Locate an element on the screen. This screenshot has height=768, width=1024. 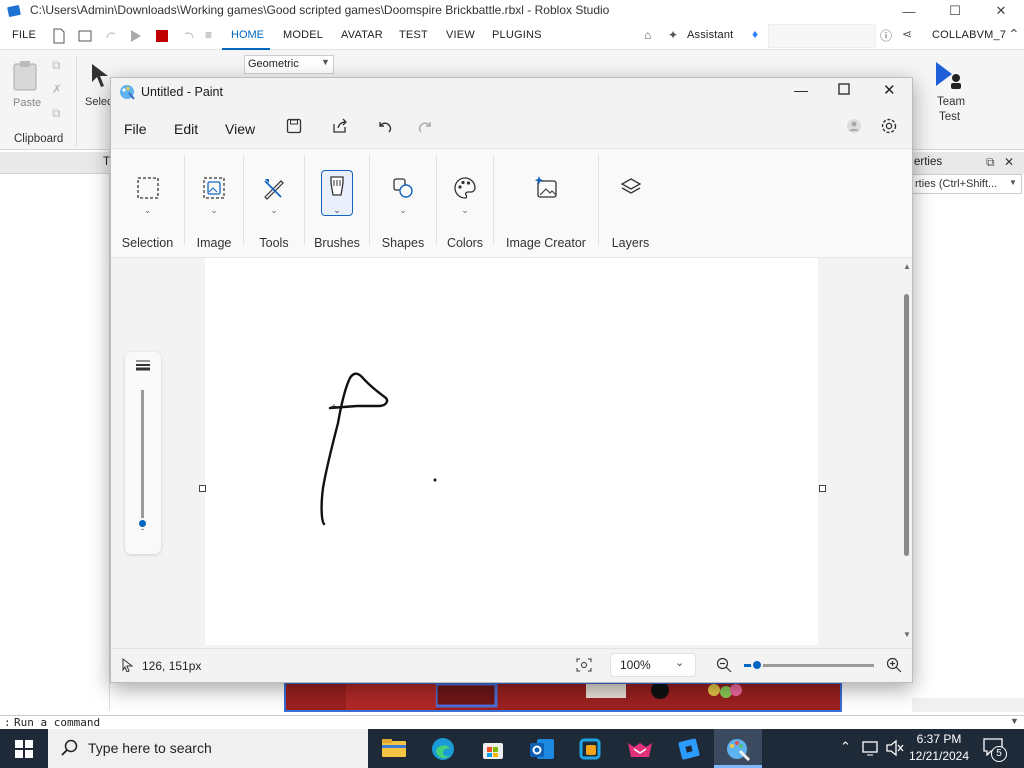
team-test-label-2: Test is located at coordinates (949, 117).